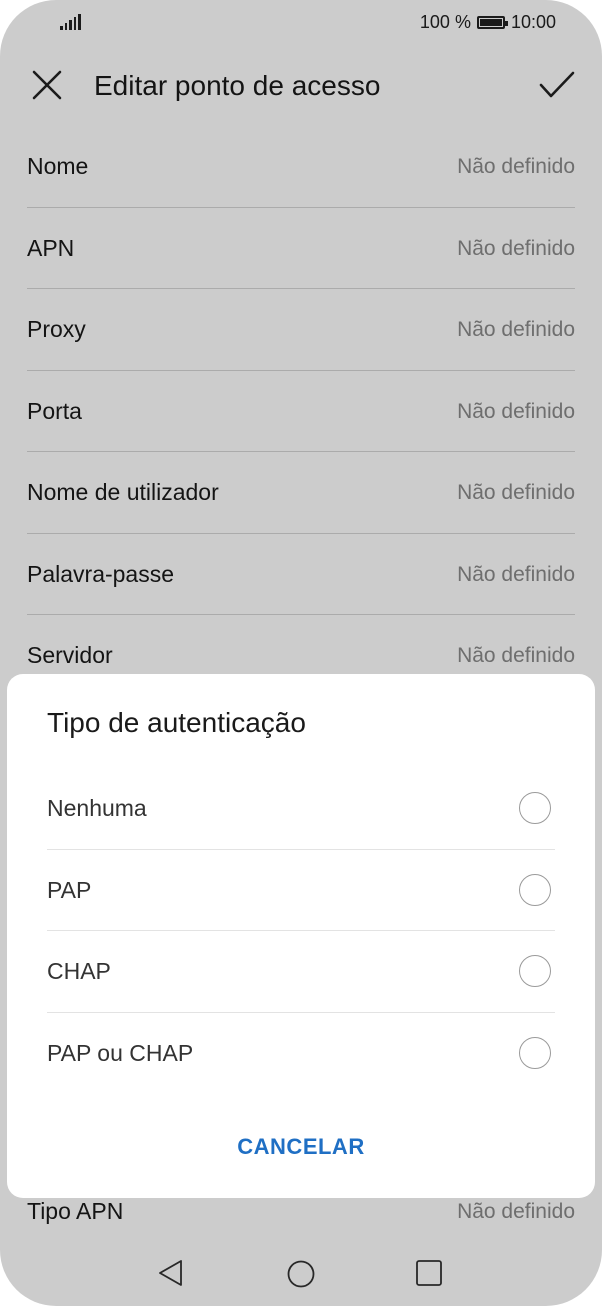 The width and height of the screenshot is (602, 1306). I want to click on option-label: PAP, so click(69, 889).